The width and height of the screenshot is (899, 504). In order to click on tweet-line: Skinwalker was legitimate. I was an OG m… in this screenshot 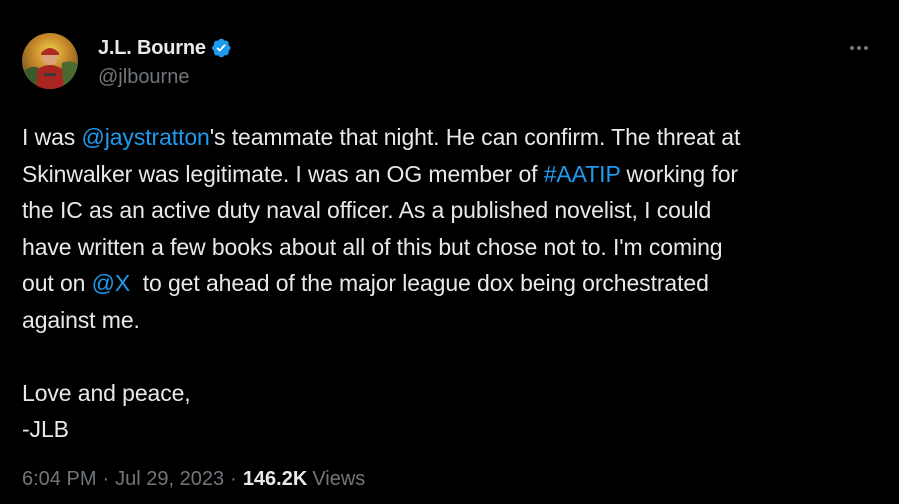, I will do `click(380, 173)`.